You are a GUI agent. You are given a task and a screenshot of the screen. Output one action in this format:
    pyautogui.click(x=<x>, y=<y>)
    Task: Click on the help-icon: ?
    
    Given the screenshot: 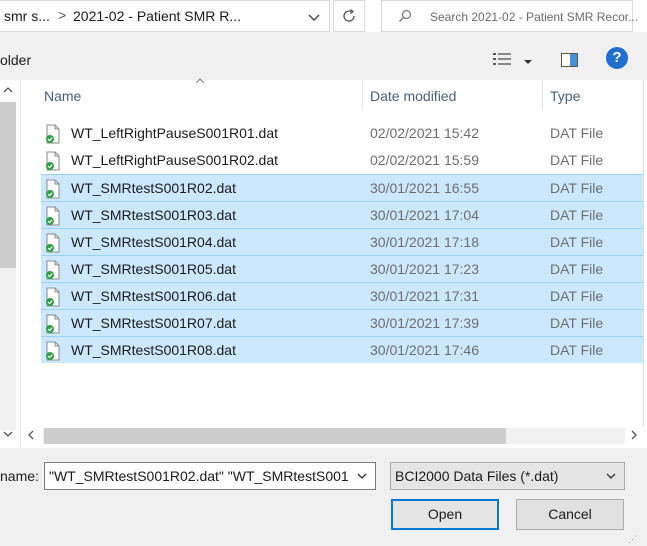 What is the action you would take?
    pyautogui.click(x=617, y=58)
    